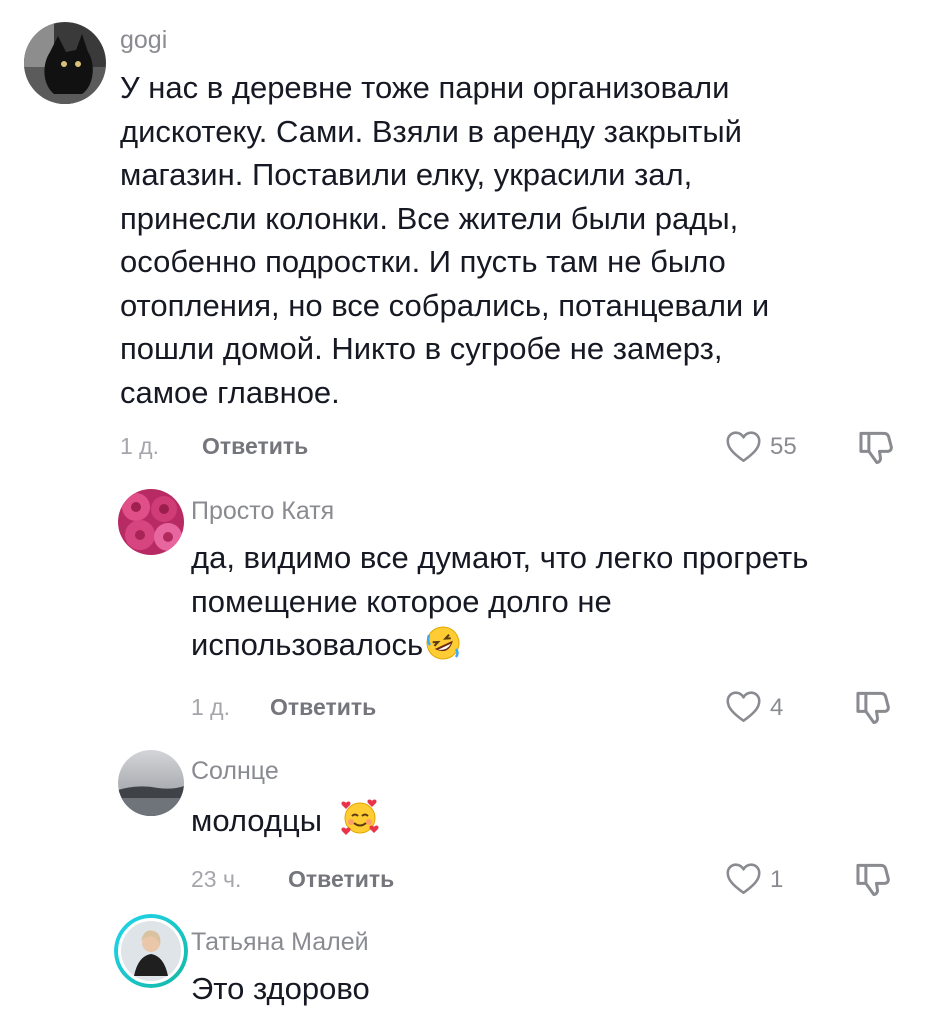  Describe the element at coordinates (443, 643) in the screenshot. I see `rolling-on-floor-laughing-emoji` at that location.